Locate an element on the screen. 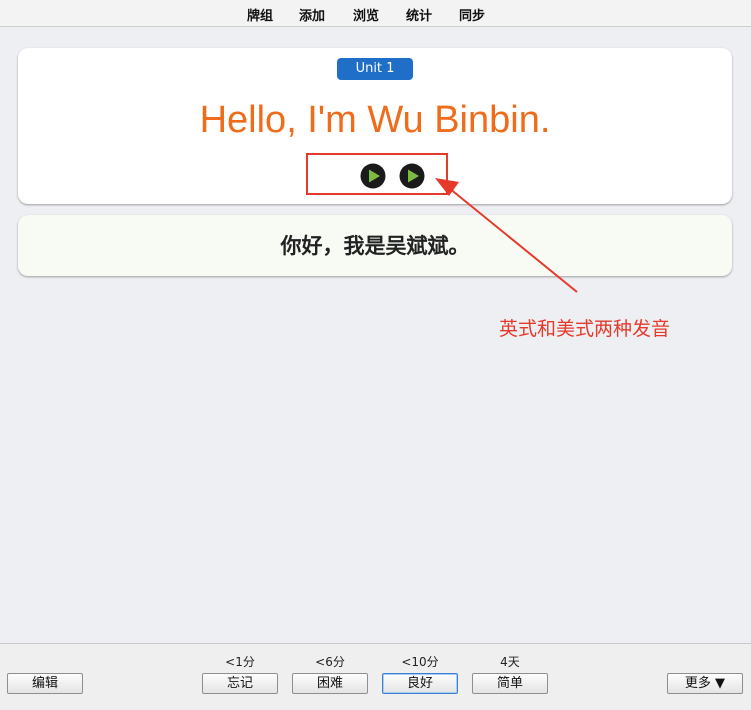  audio-highlight-box is located at coordinates (377, 174).